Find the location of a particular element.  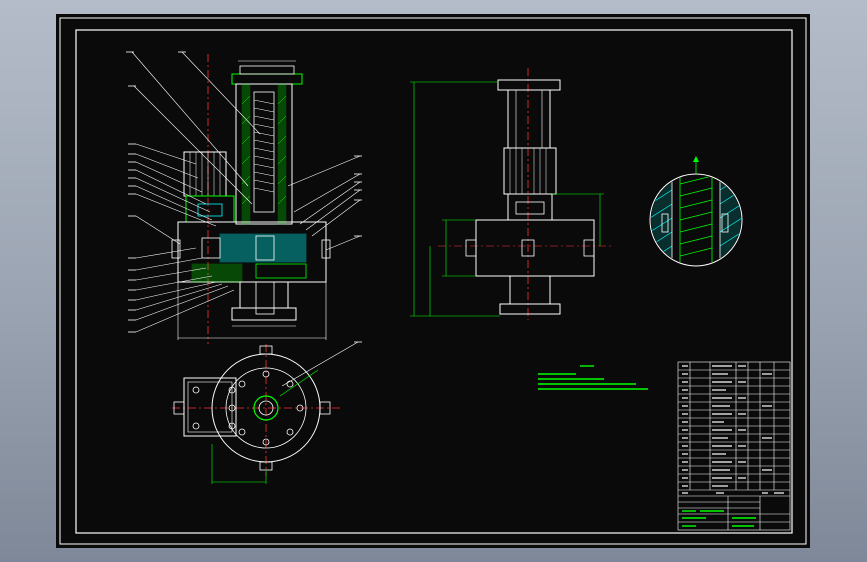

side-view is located at coordinates (511, 194).